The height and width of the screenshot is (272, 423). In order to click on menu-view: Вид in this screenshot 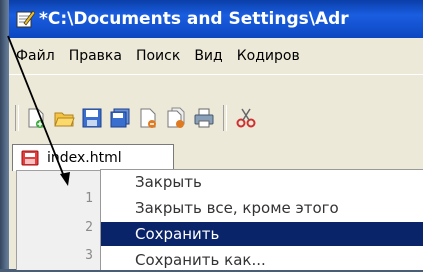, I will do `click(208, 56)`.